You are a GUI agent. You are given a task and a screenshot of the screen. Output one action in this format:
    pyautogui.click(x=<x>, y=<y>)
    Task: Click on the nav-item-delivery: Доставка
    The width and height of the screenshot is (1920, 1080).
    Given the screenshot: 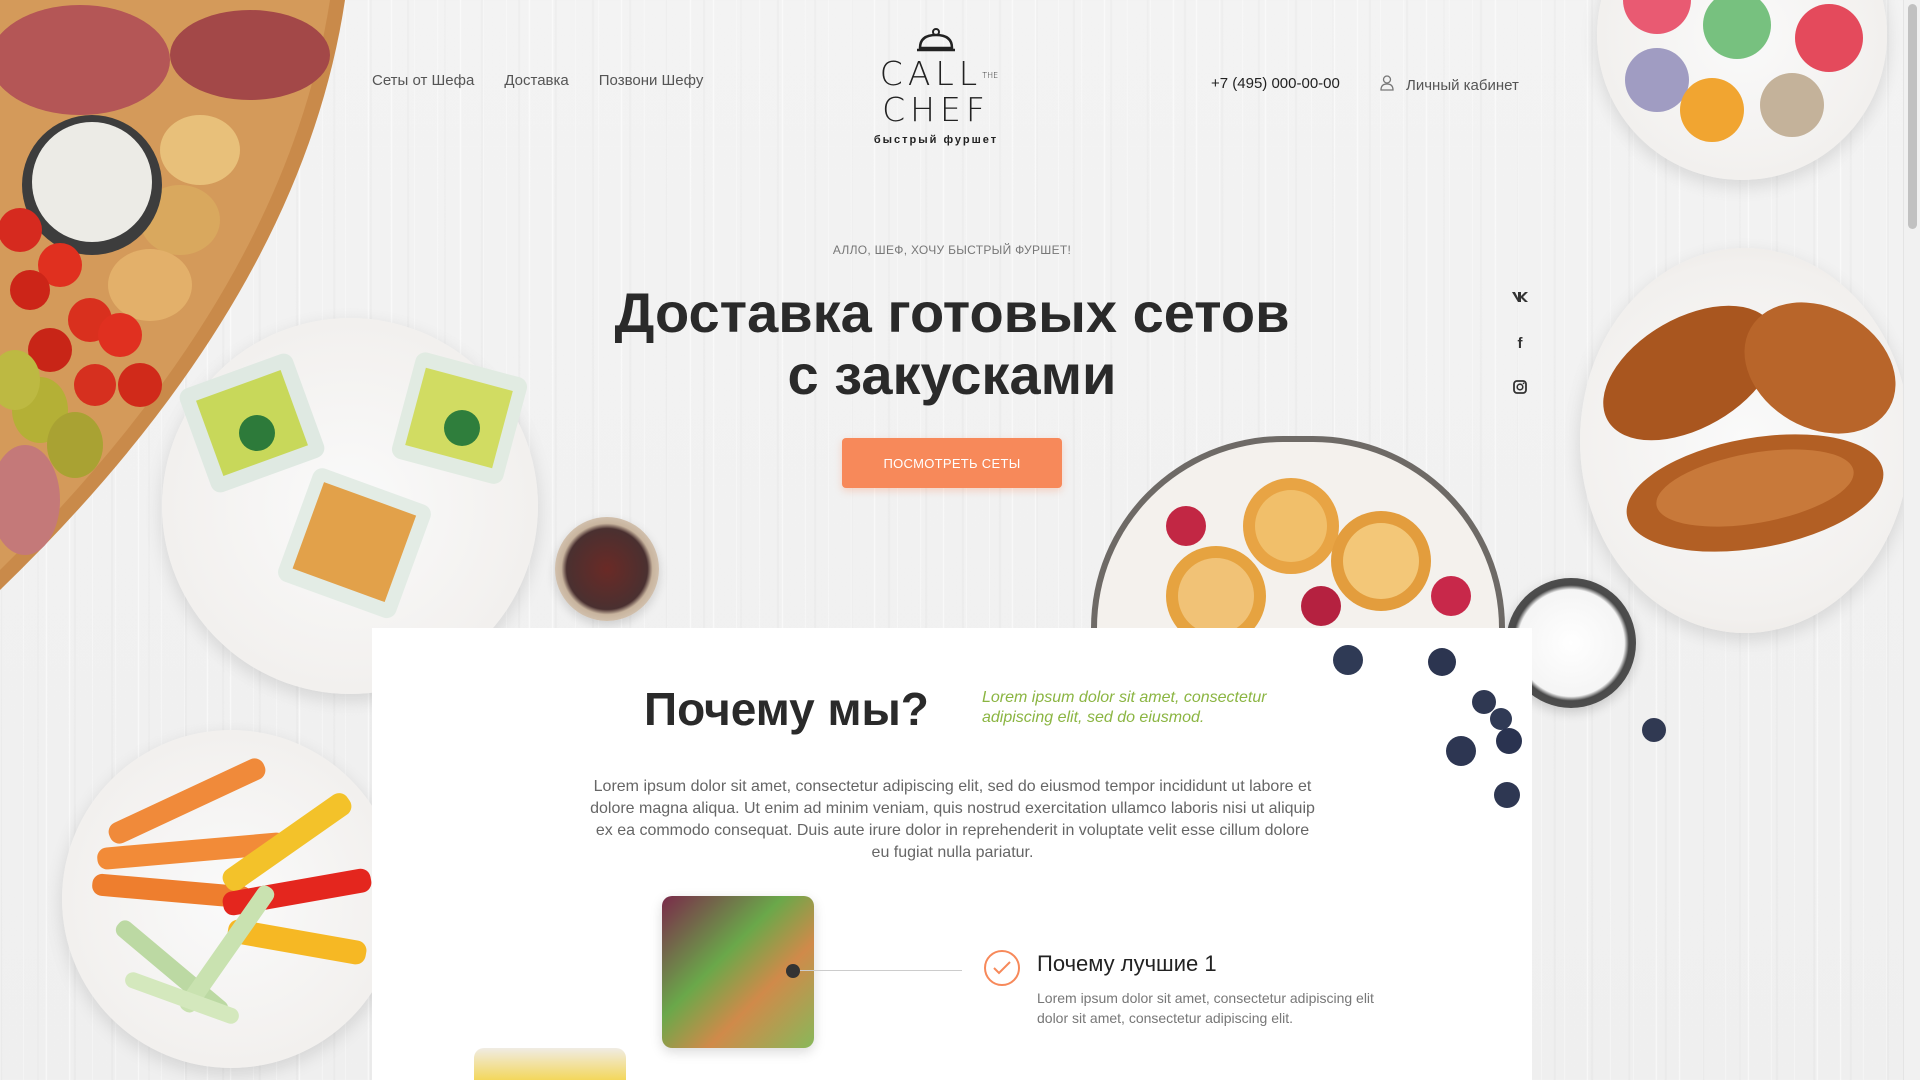 What is the action you would take?
    pyautogui.click(x=536, y=80)
    